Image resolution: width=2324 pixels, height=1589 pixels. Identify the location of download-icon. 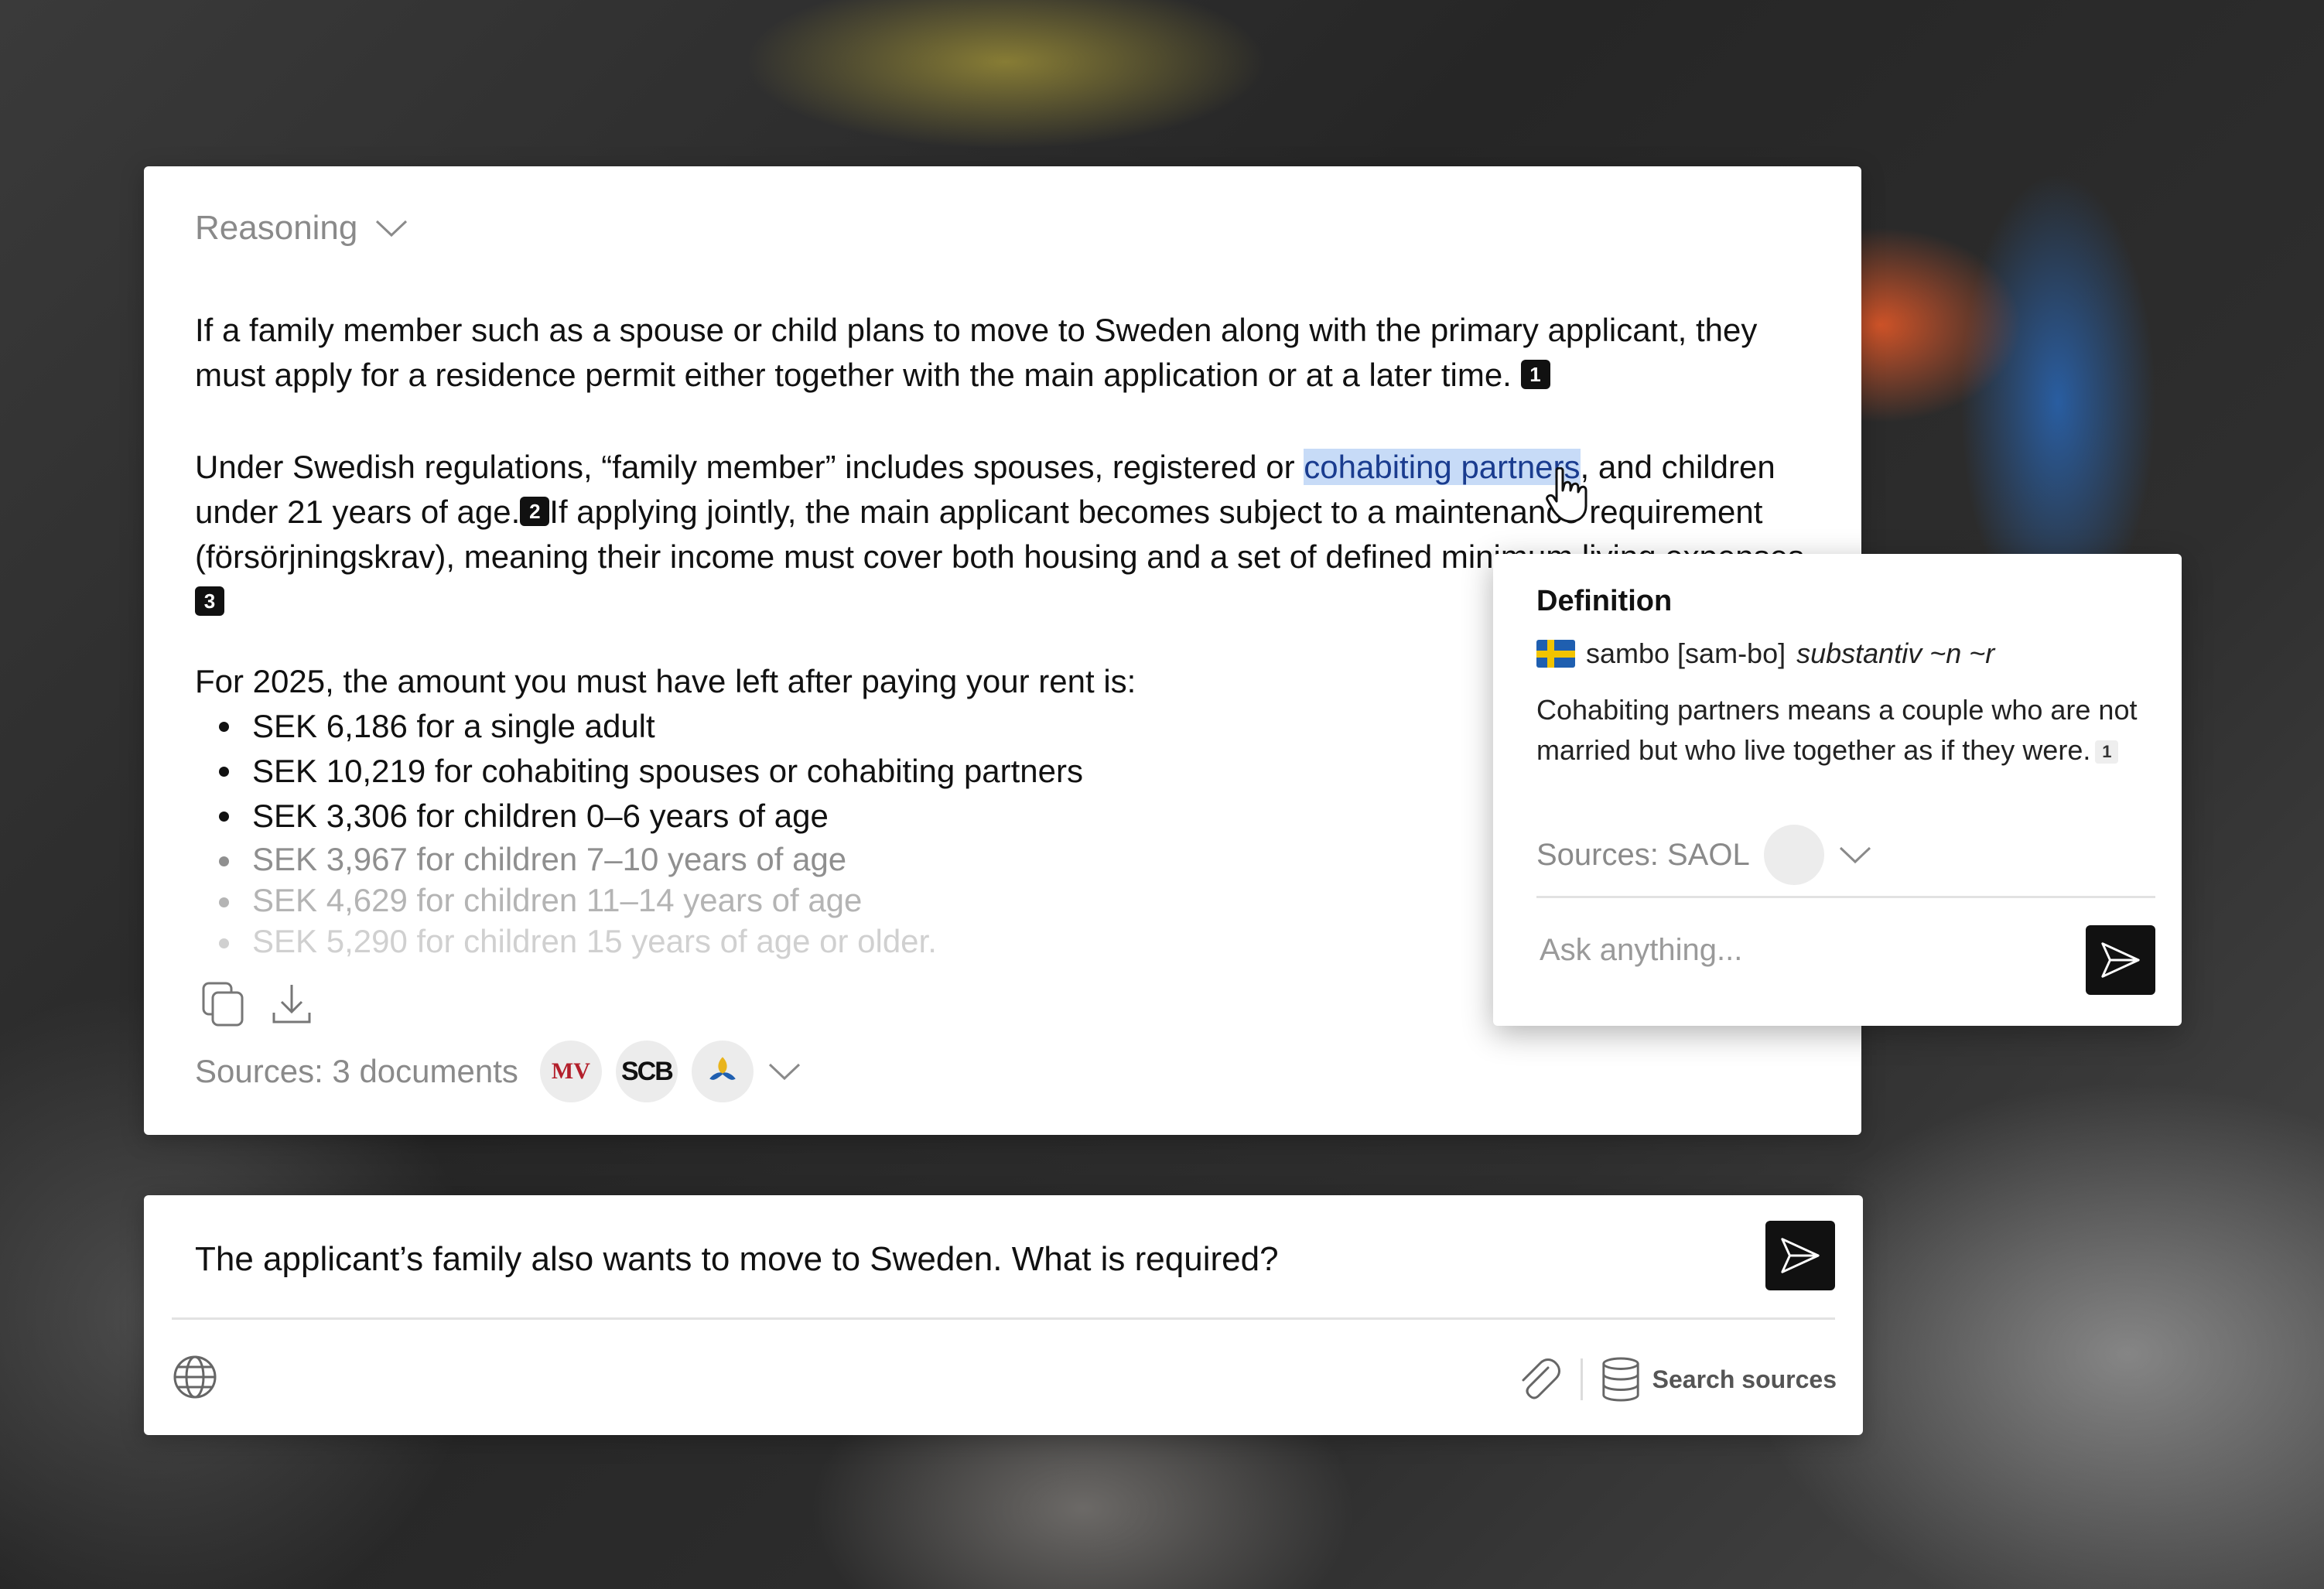
(292, 1004).